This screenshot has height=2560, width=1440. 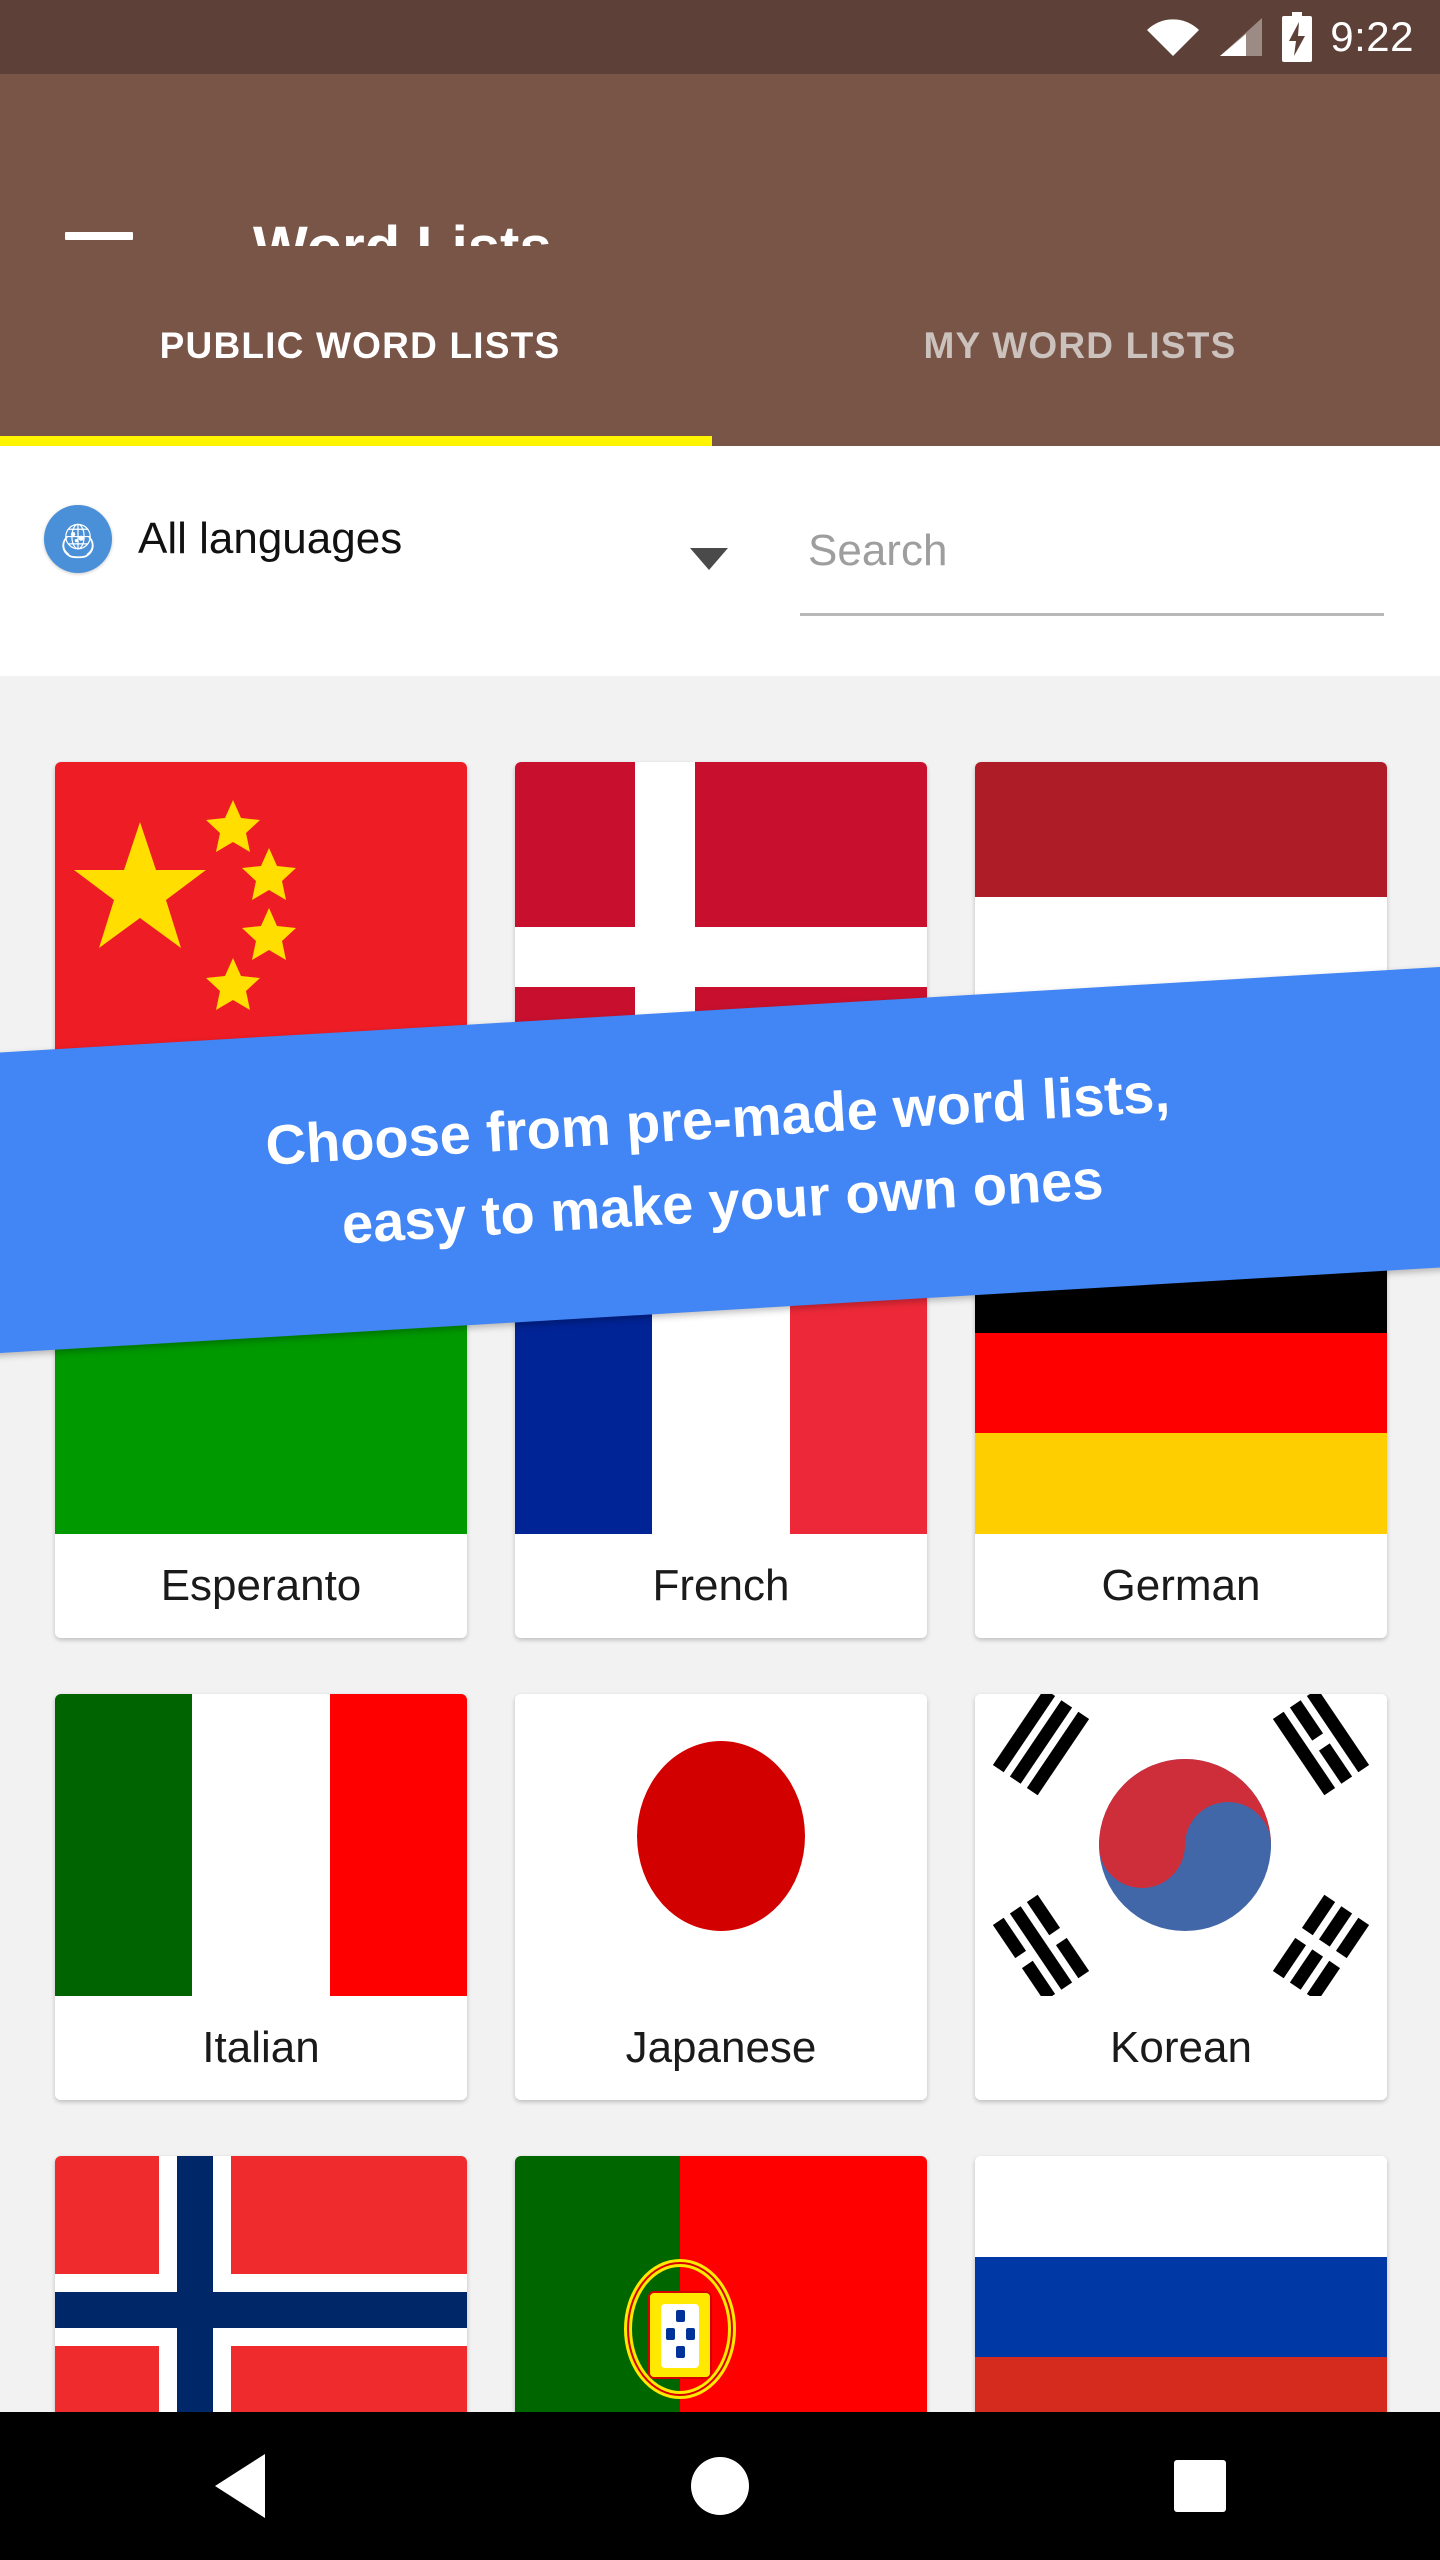 I want to click on card-korean-label: Korean, so click(x=1181, y=2048).